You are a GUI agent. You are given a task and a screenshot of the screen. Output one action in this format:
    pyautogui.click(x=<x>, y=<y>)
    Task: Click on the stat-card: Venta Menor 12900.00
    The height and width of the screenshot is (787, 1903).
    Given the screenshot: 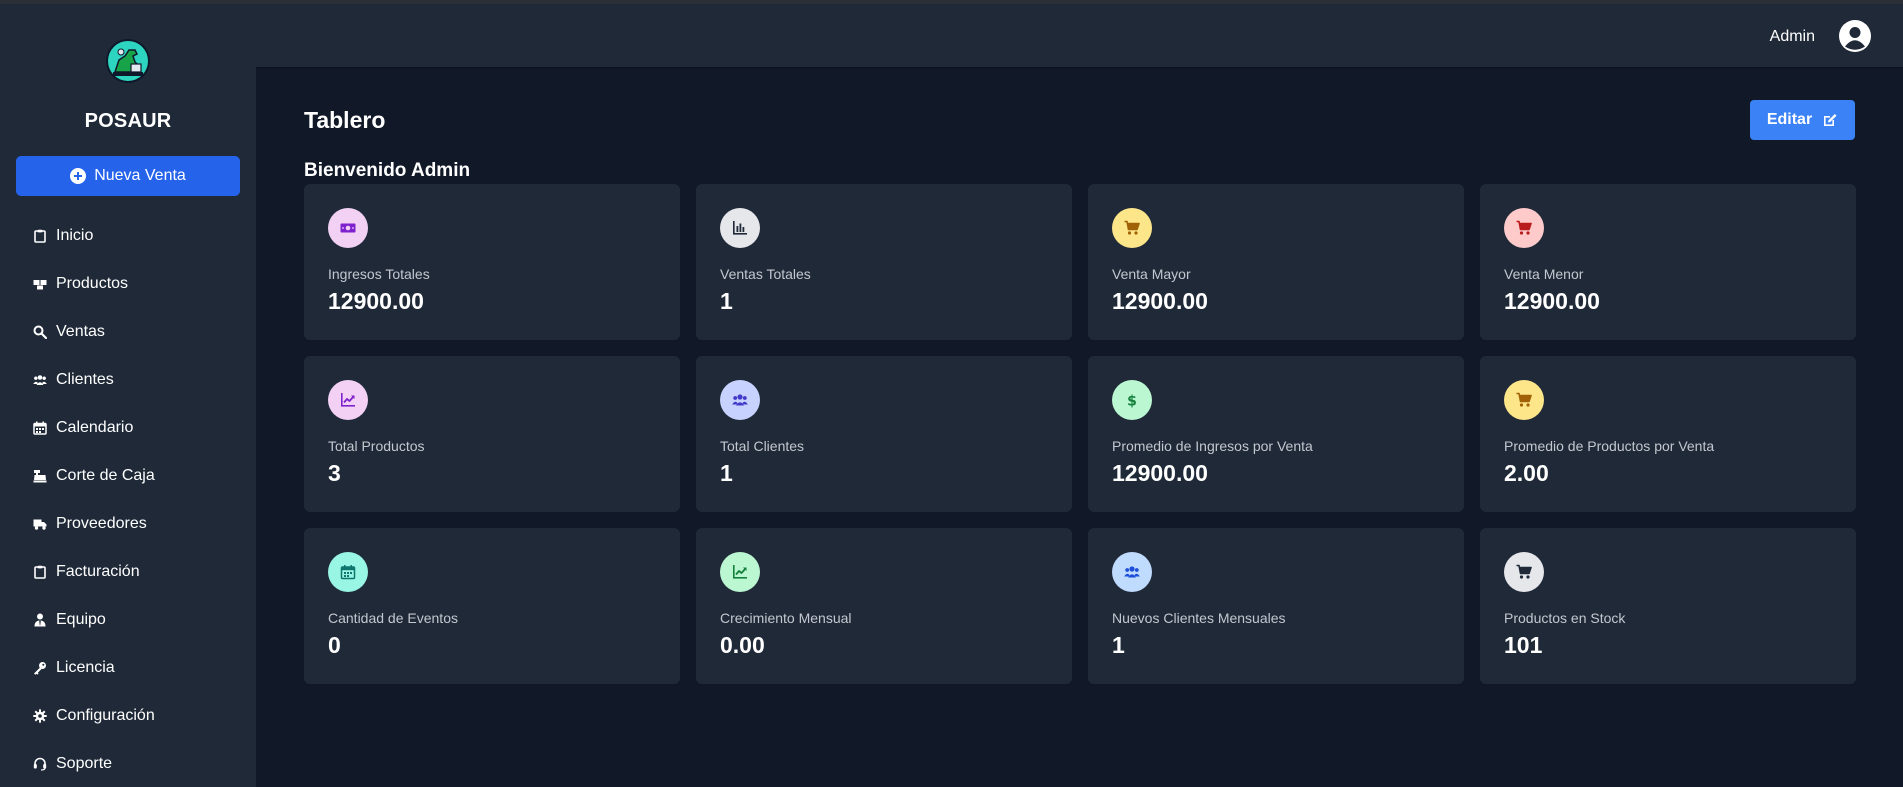 What is the action you would take?
    pyautogui.click(x=1668, y=262)
    